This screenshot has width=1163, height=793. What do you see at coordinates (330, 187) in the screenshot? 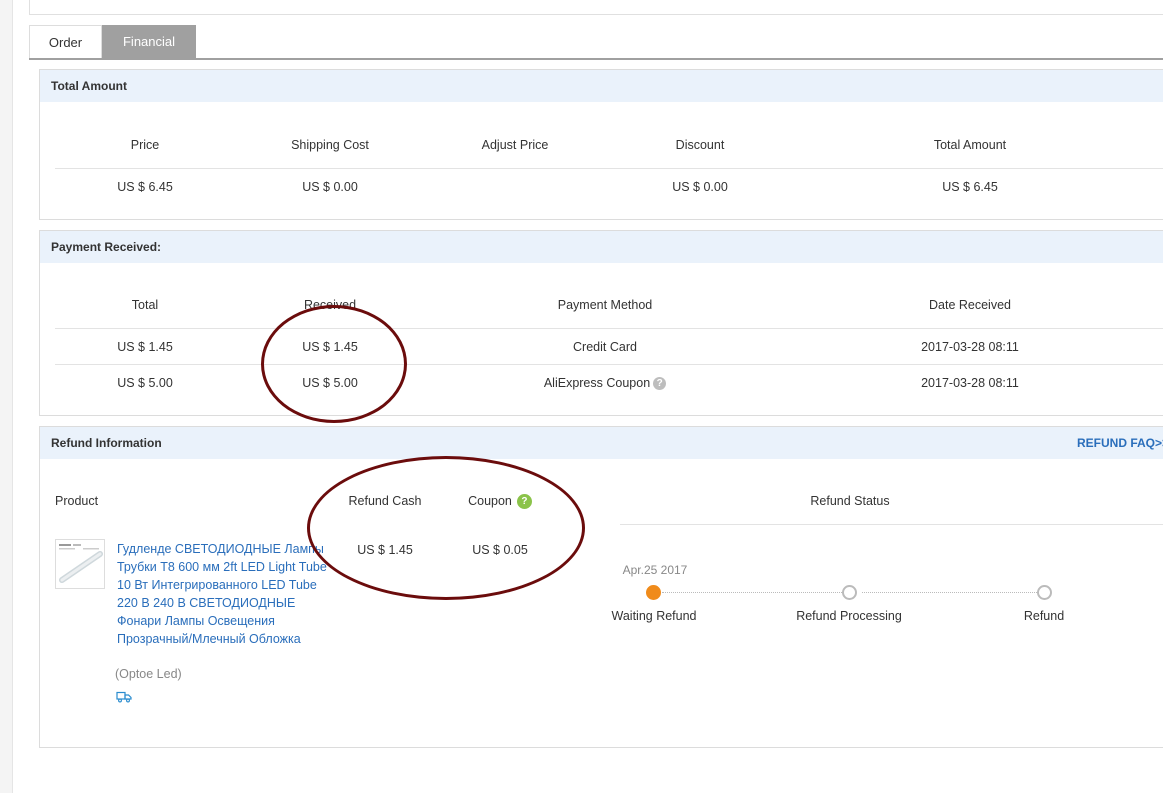
I see `shipping-cost-value: US $ 0.00` at bounding box center [330, 187].